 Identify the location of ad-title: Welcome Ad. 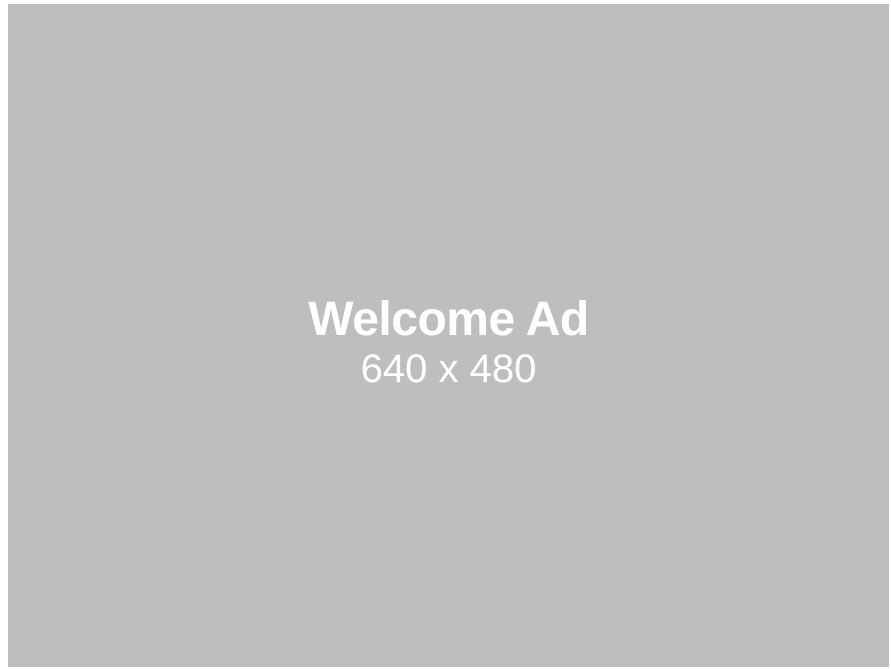
(448, 319).